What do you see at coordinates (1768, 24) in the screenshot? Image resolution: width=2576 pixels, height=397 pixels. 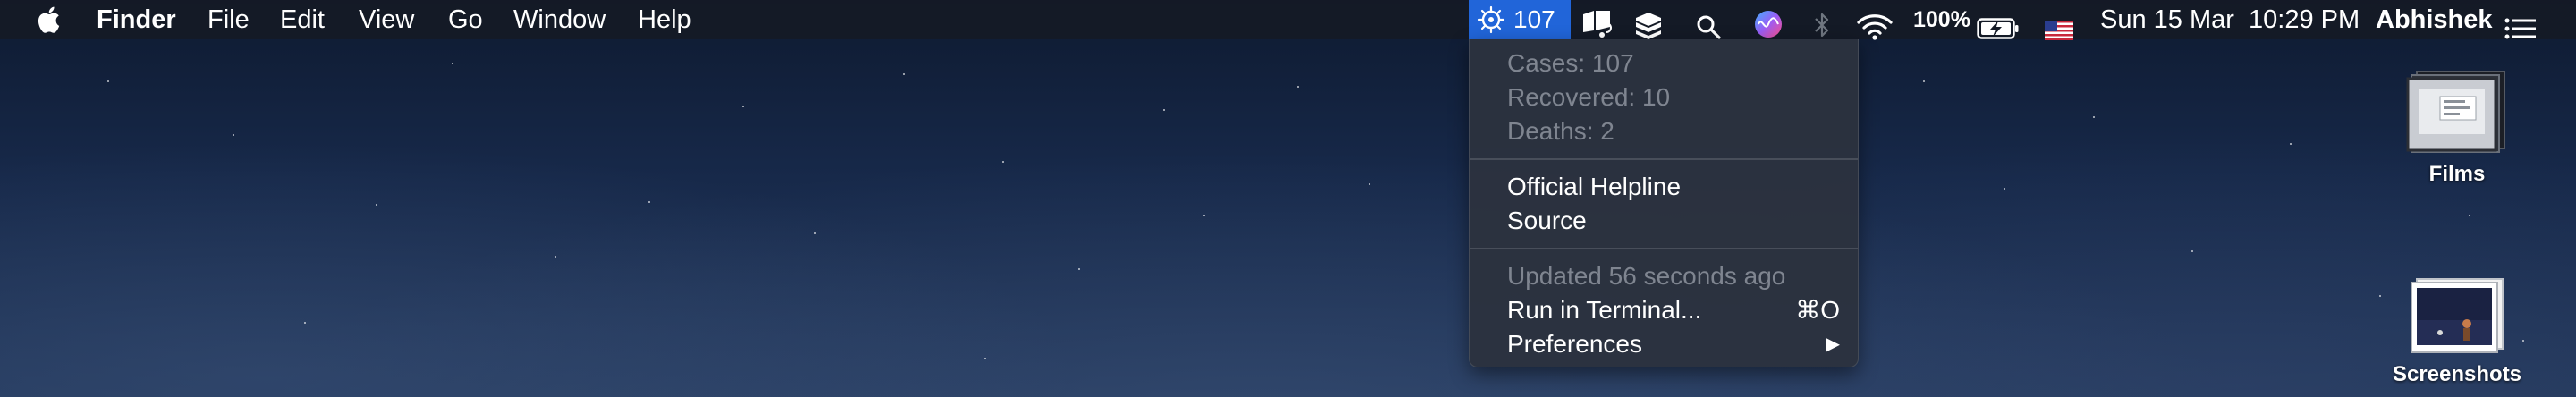 I see `siri-icon` at bounding box center [1768, 24].